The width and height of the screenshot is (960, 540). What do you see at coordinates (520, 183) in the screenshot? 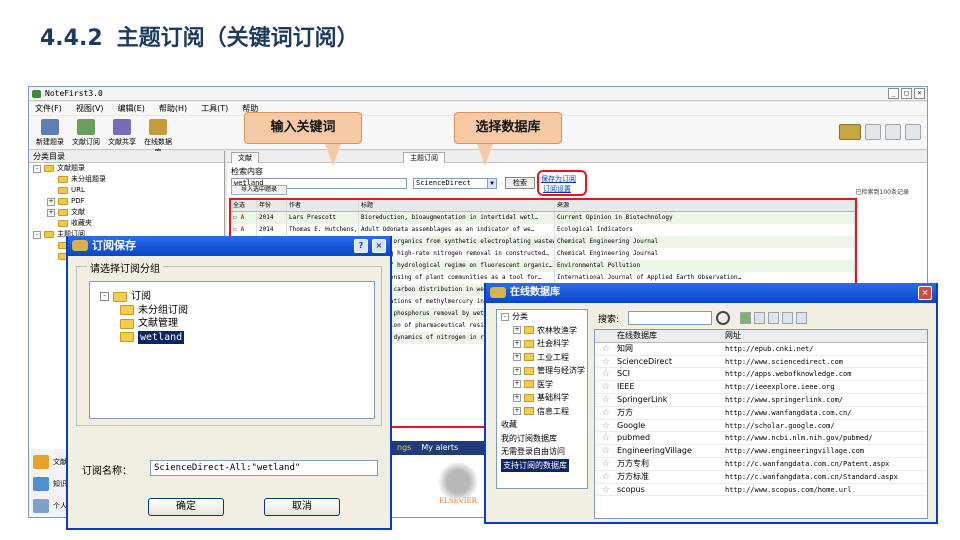
I see `search-button: 检索` at bounding box center [520, 183].